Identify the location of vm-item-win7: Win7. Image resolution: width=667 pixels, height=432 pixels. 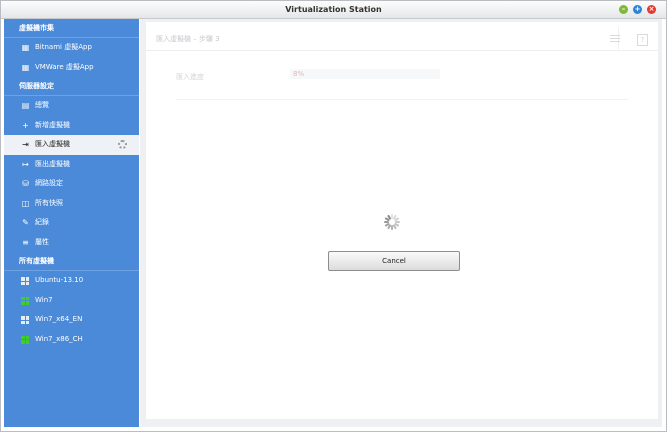
(71, 301).